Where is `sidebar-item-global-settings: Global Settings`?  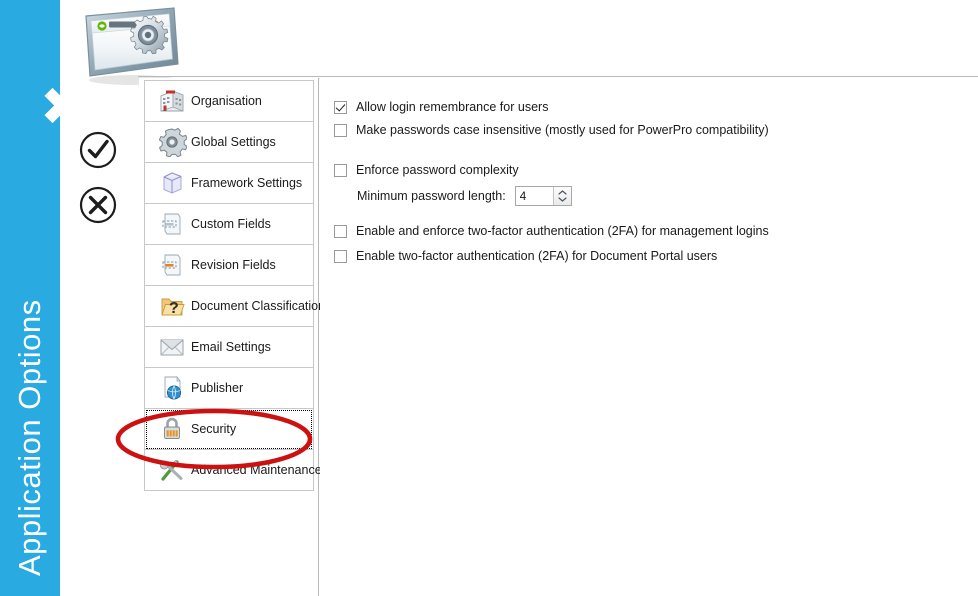
sidebar-item-global-settings: Global Settings is located at coordinates (229, 142).